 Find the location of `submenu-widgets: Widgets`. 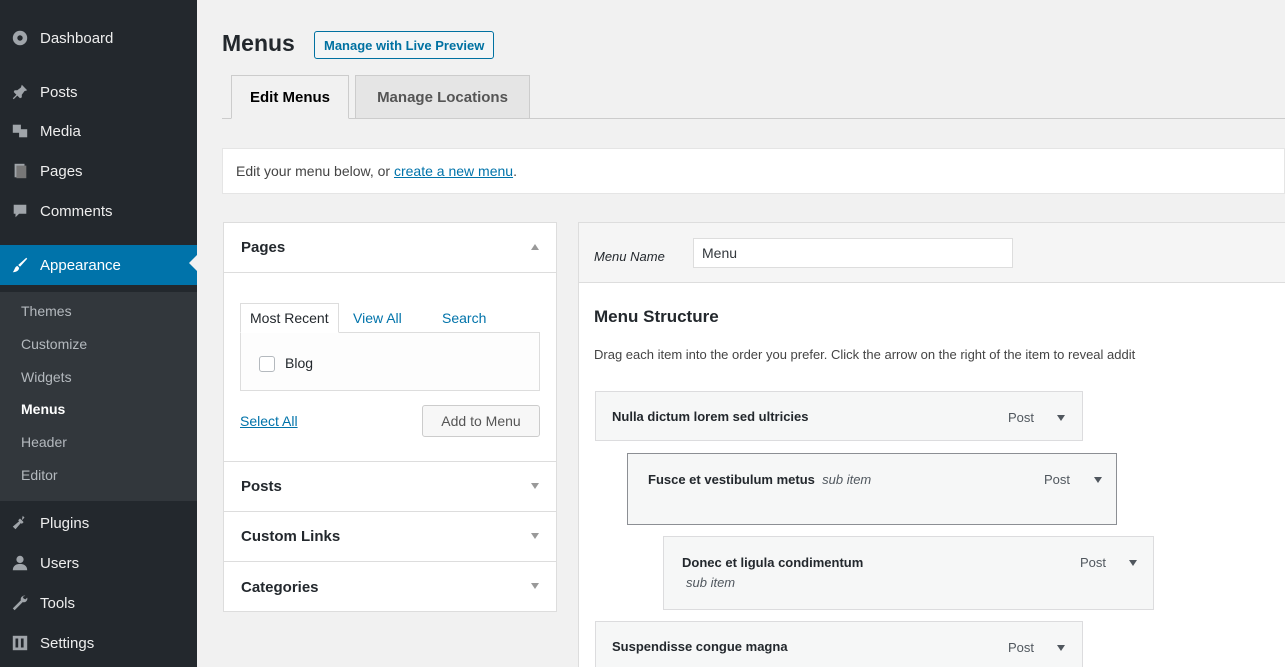

submenu-widgets: Widgets is located at coordinates (46, 377).